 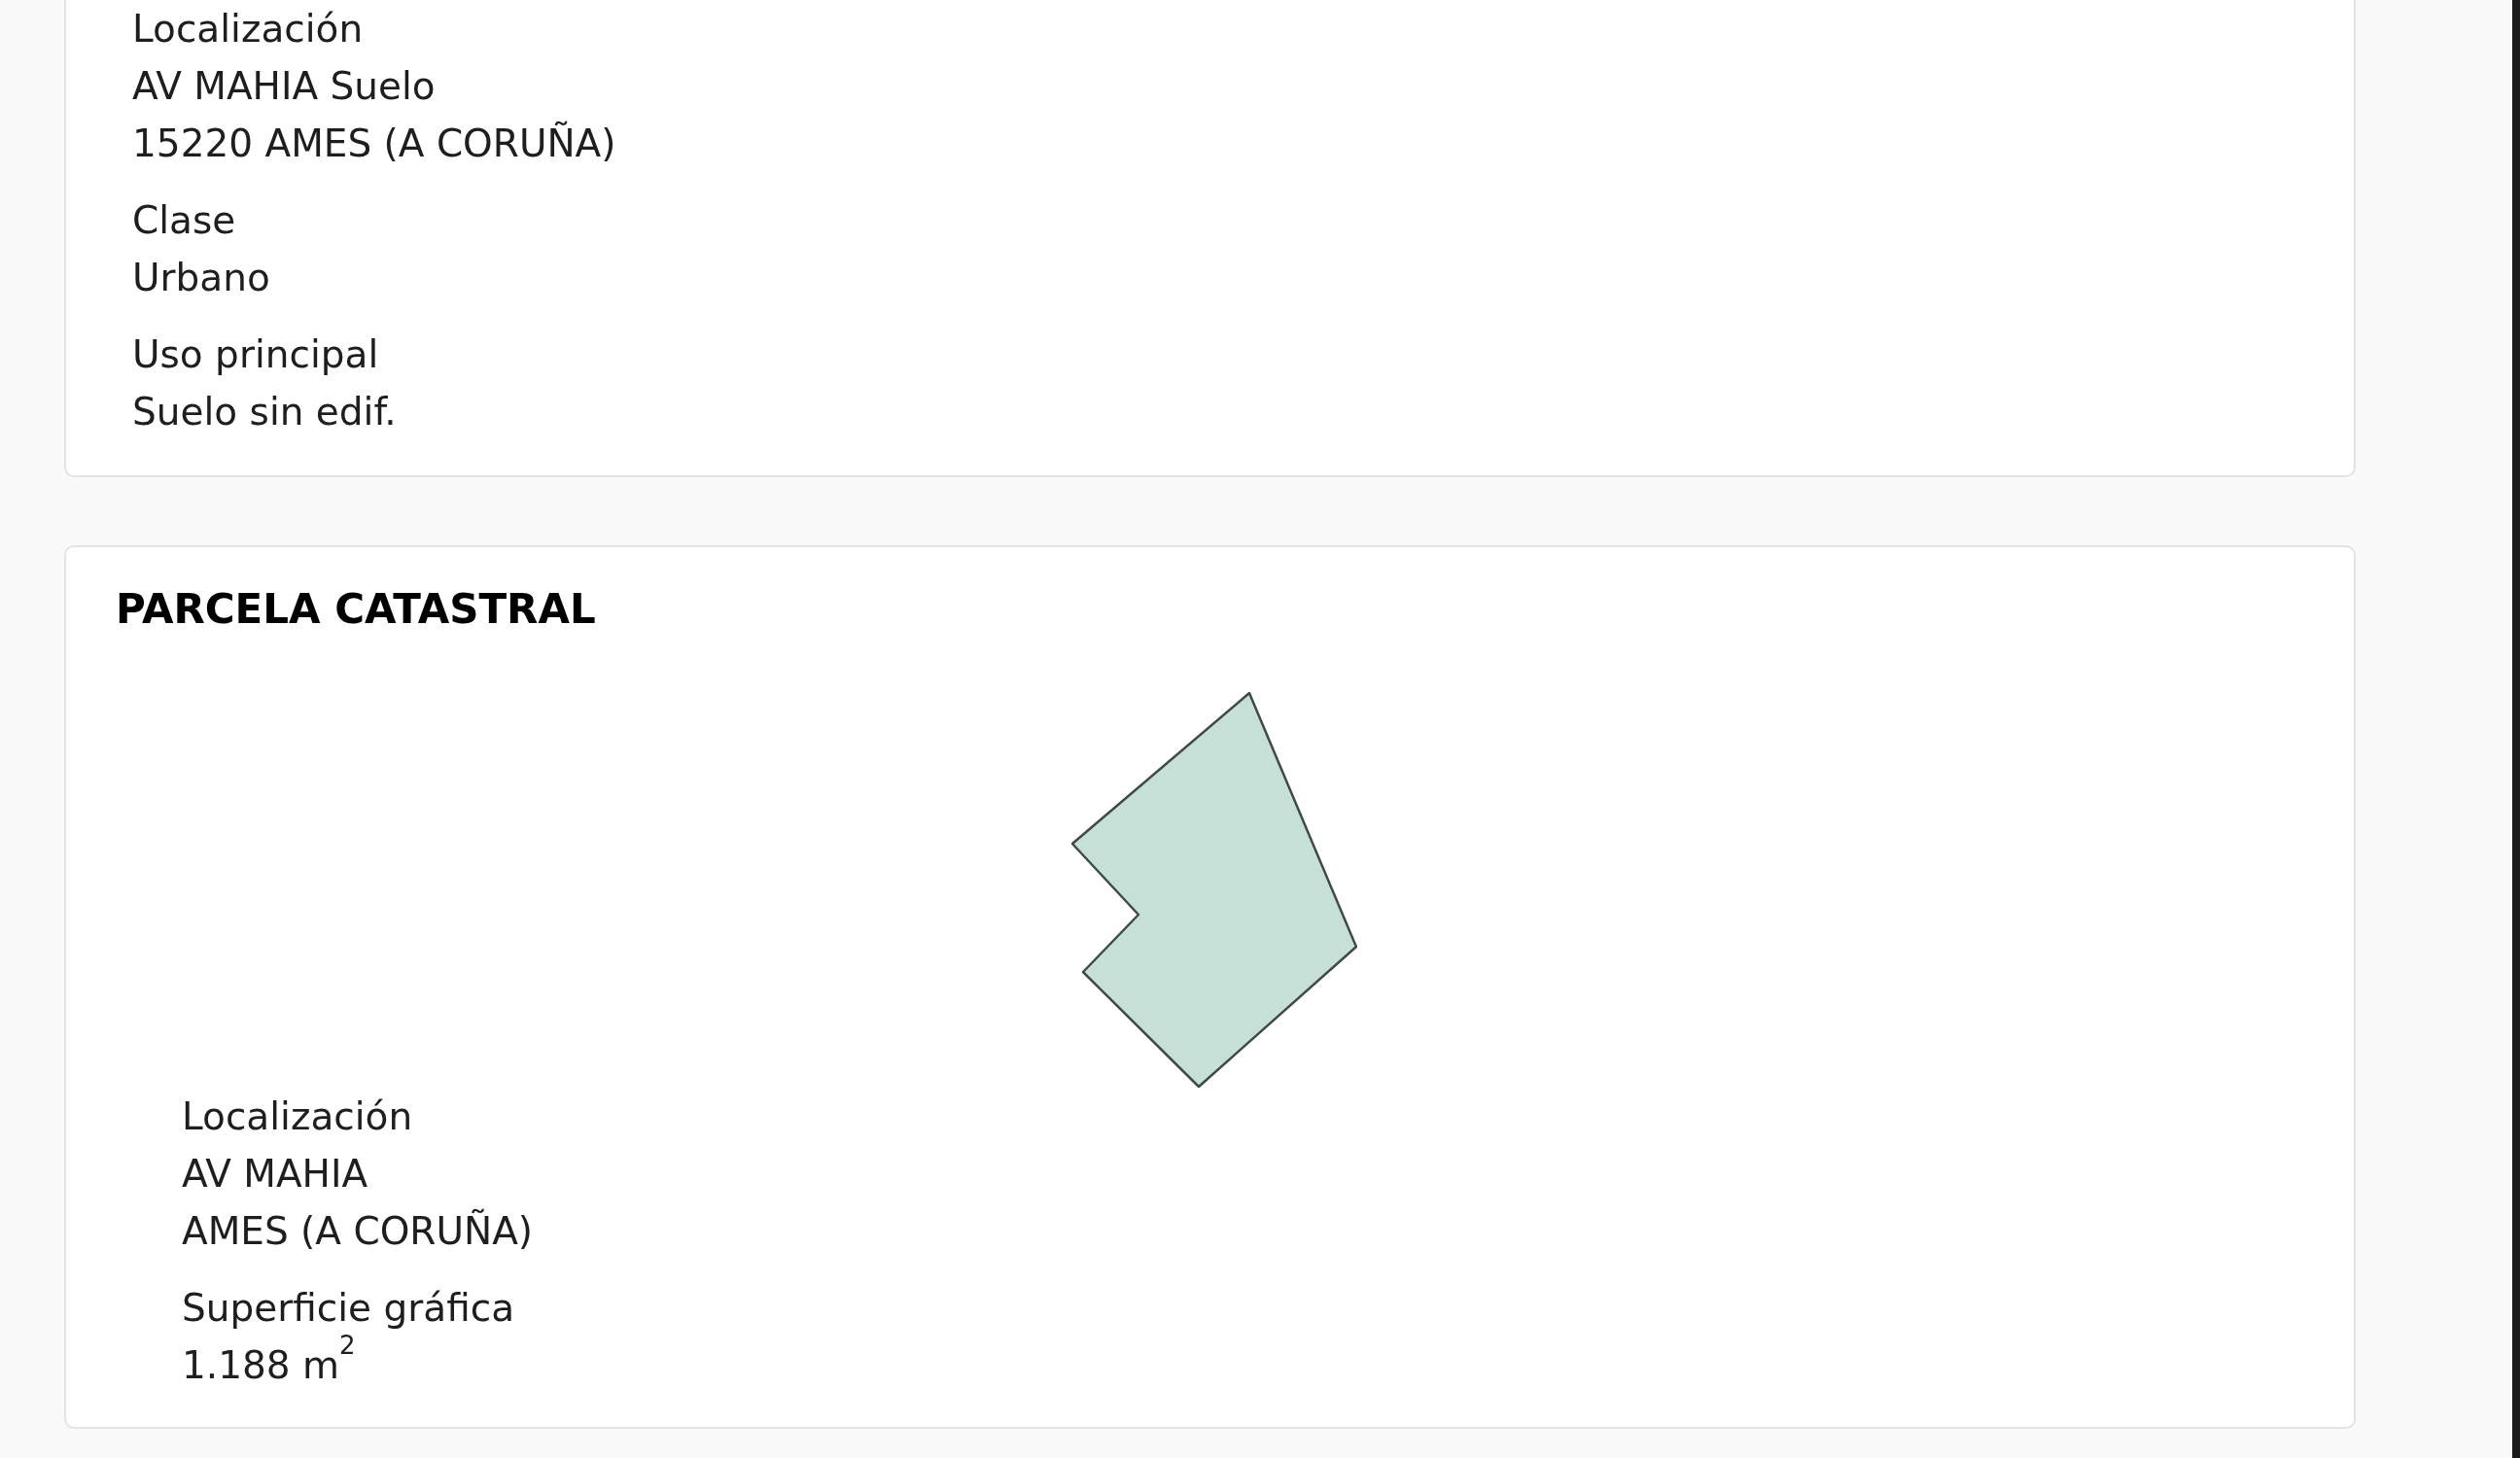 I want to click on card-title: PARCELA CATASTRAL, so click(x=356, y=609).